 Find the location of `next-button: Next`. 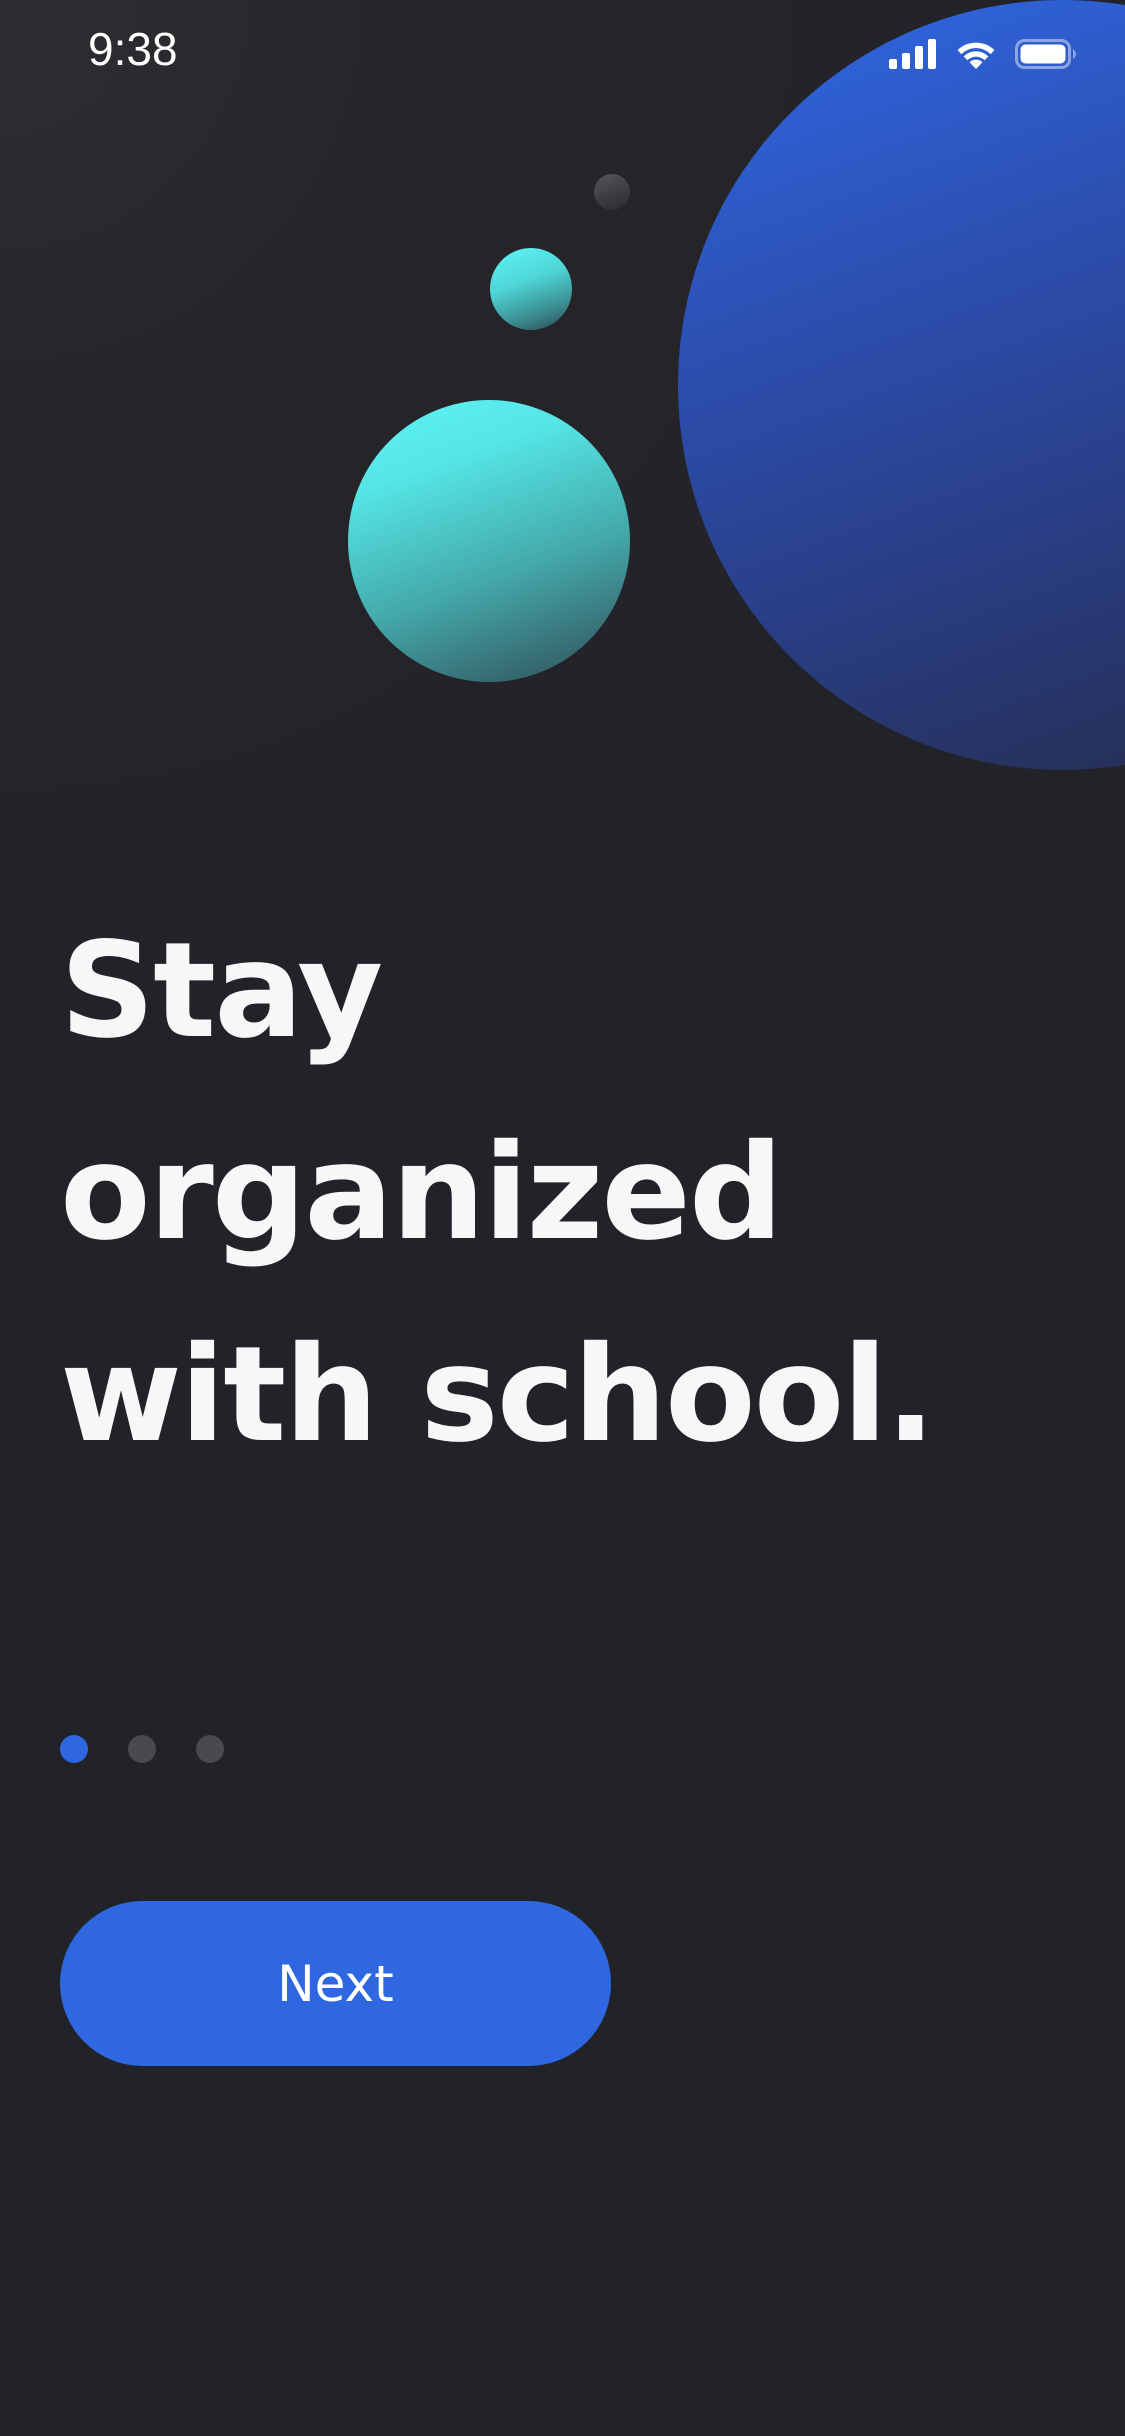

next-button: Next is located at coordinates (335, 1983).